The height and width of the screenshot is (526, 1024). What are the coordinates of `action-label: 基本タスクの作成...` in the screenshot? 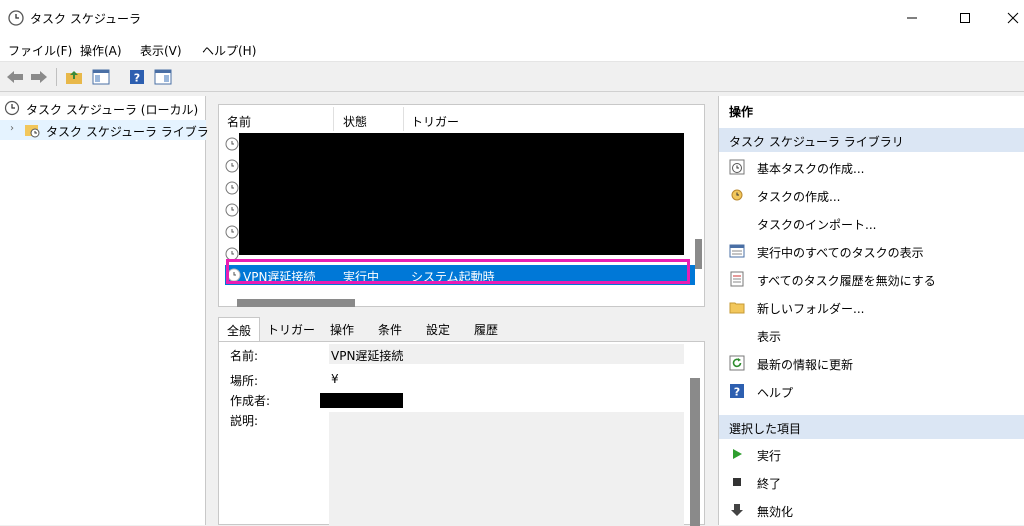 It's located at (811, 169).